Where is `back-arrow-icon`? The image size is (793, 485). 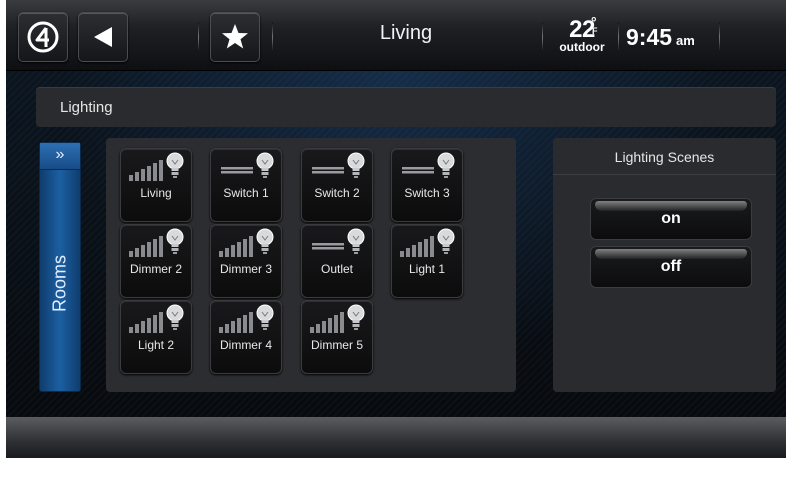
back-arrow-icon is located at coordinates (103, 37).